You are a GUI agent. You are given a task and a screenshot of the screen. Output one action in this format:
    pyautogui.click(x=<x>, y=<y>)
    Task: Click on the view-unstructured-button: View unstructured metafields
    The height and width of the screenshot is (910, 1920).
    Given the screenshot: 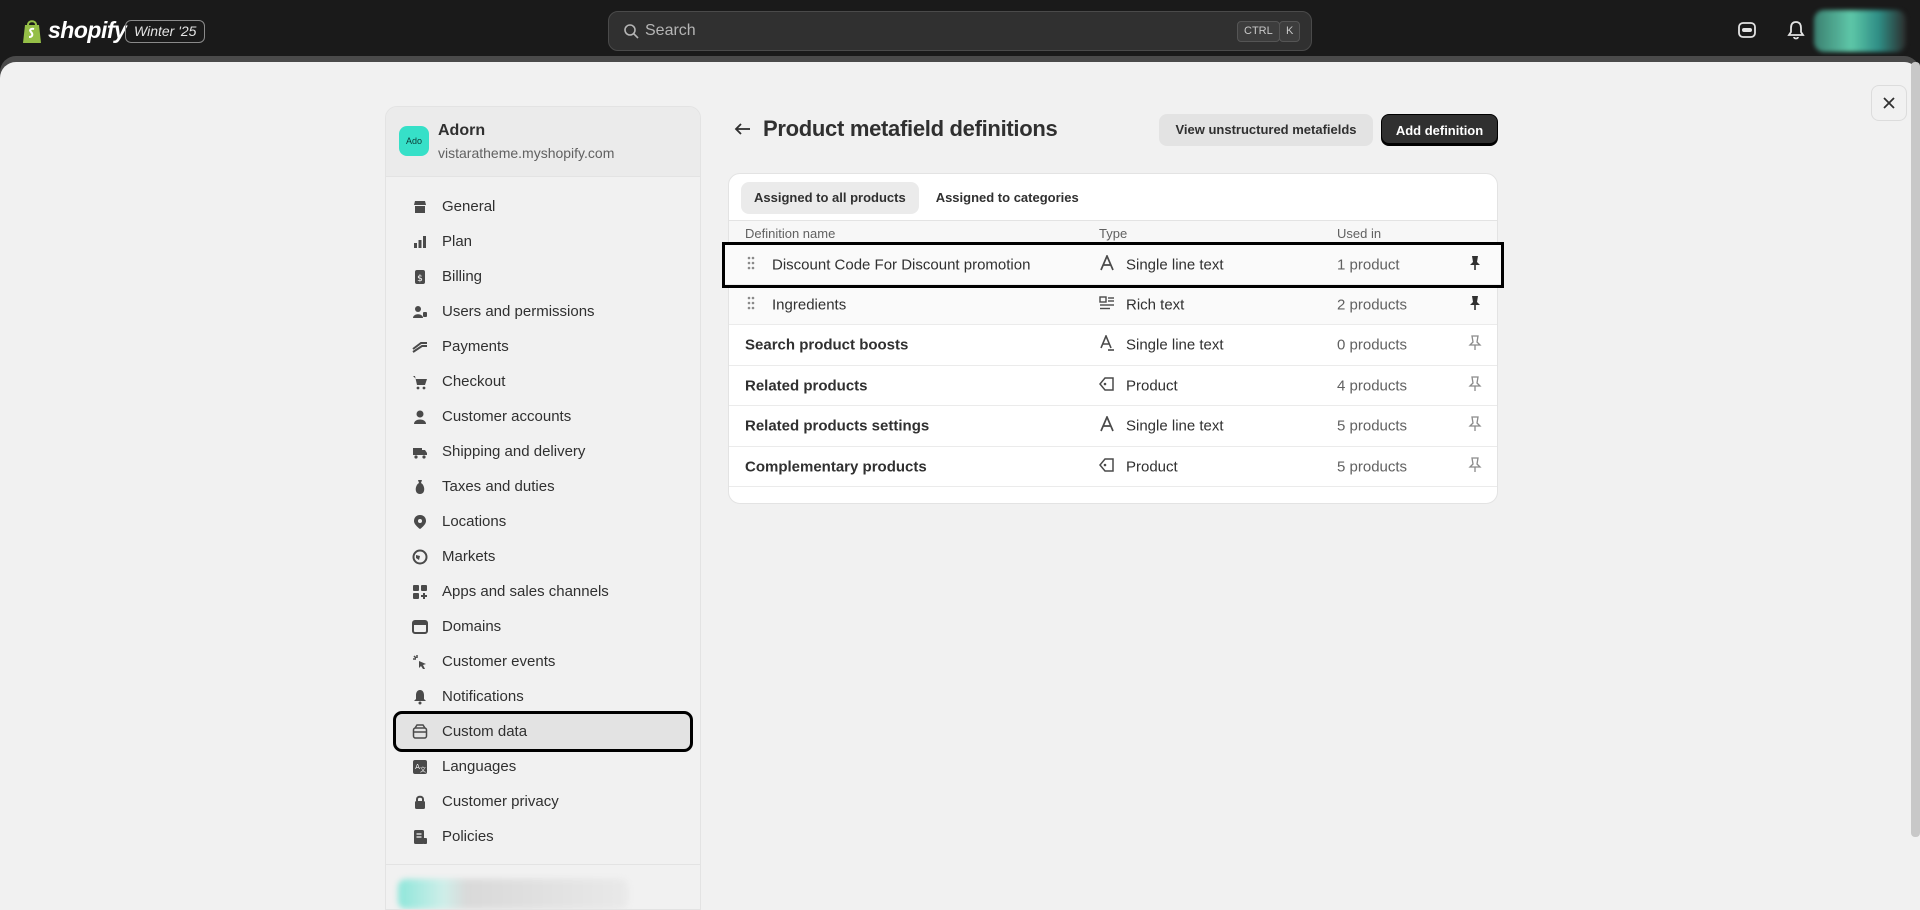 What is the action you would take?
    pyautogui.click(x=1266, y=130)
    